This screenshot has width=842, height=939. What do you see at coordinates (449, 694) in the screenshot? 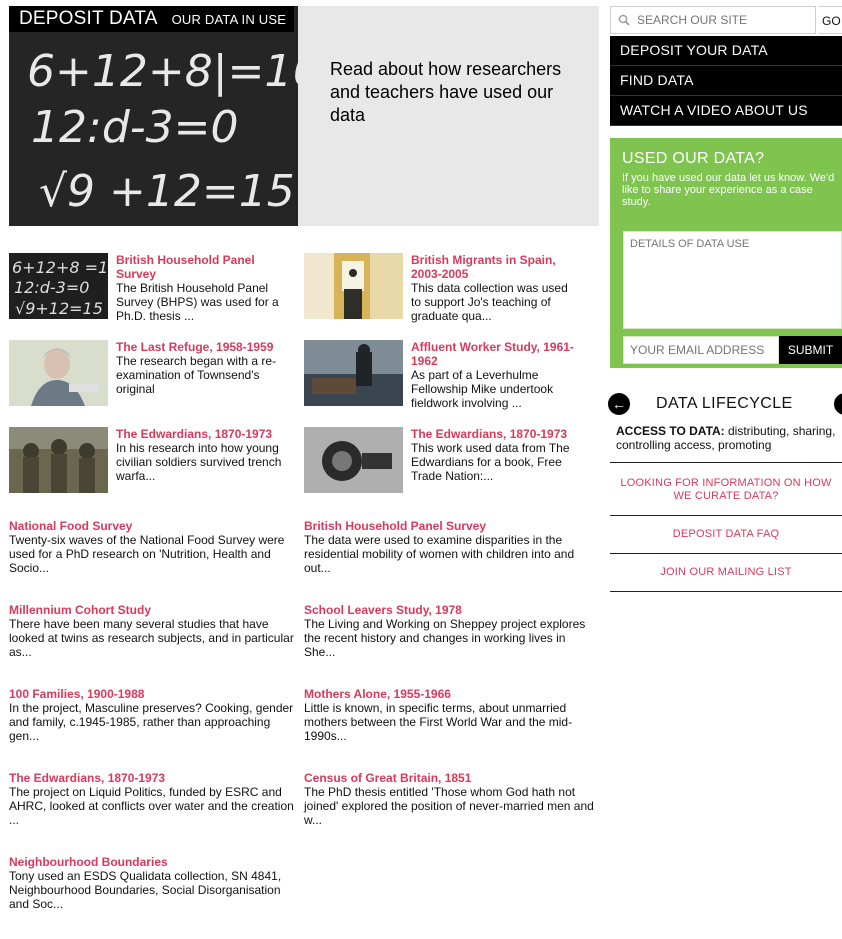
I see `list-item-title: Mothers Alone, 1955-1966` at bounding box center [449, 694].